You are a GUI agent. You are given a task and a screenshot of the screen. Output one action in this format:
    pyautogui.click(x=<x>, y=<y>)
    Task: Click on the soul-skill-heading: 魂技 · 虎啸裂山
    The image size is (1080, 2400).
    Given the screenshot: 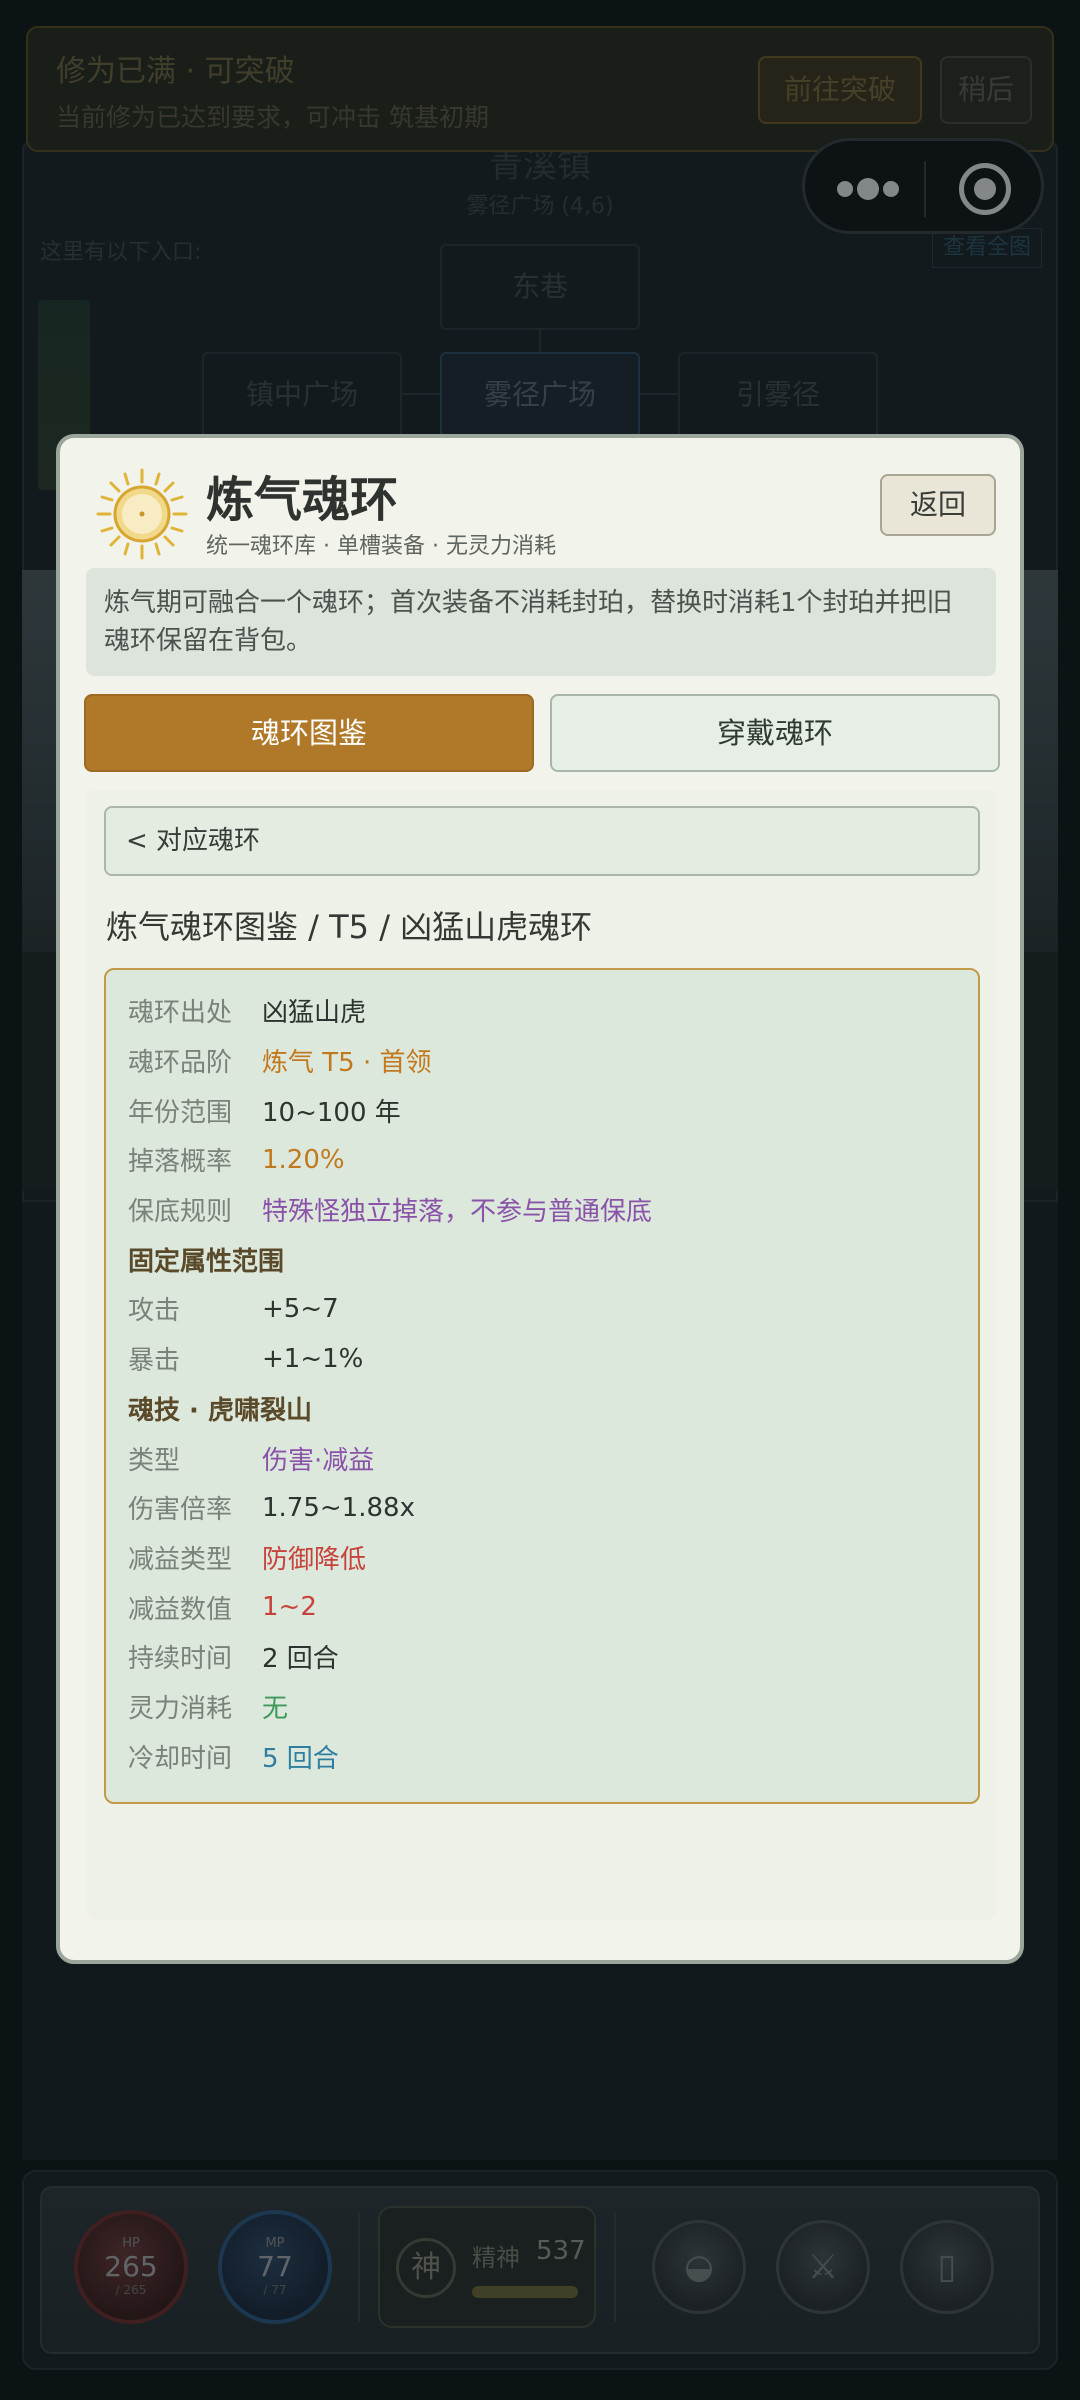 What is the action you would take?
    pyautogui.click(x=220, y=1410)
    